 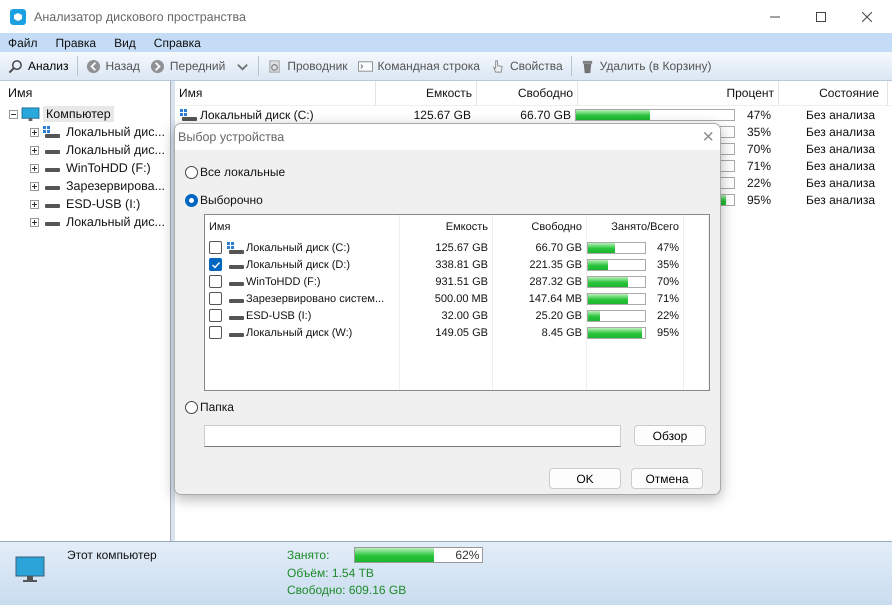 I want to click on free-label: Свободно: 609.16 GB, so click(x=347, y=590).